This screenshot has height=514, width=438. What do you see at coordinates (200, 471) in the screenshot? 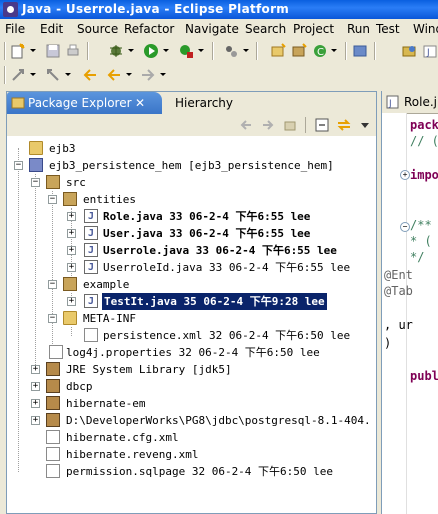
I see `tree-item-label: permission.sqlpage 32 06-2-4 下午6:50 lee` at bounding box center [200, 471].